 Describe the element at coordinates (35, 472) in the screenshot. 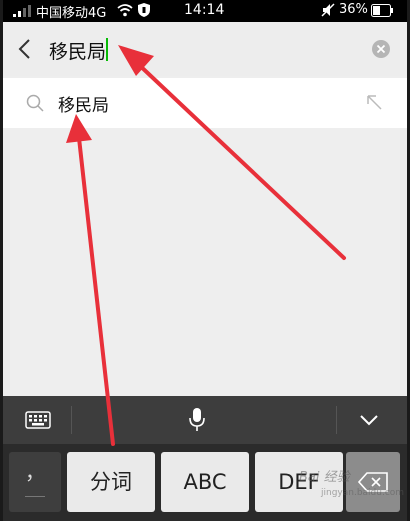

I see `key-label: ，` at that location.